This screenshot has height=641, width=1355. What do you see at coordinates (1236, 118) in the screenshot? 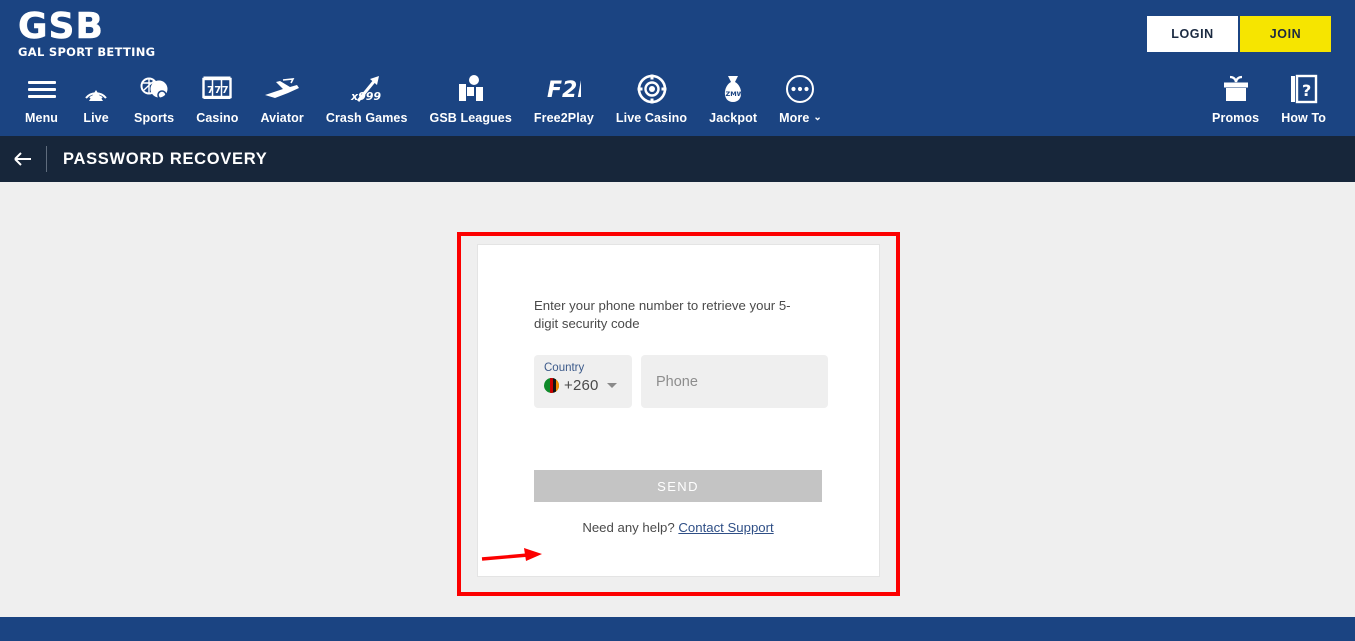
I see `nav-label-promos: Promos` at bounding box center [1236, 118].